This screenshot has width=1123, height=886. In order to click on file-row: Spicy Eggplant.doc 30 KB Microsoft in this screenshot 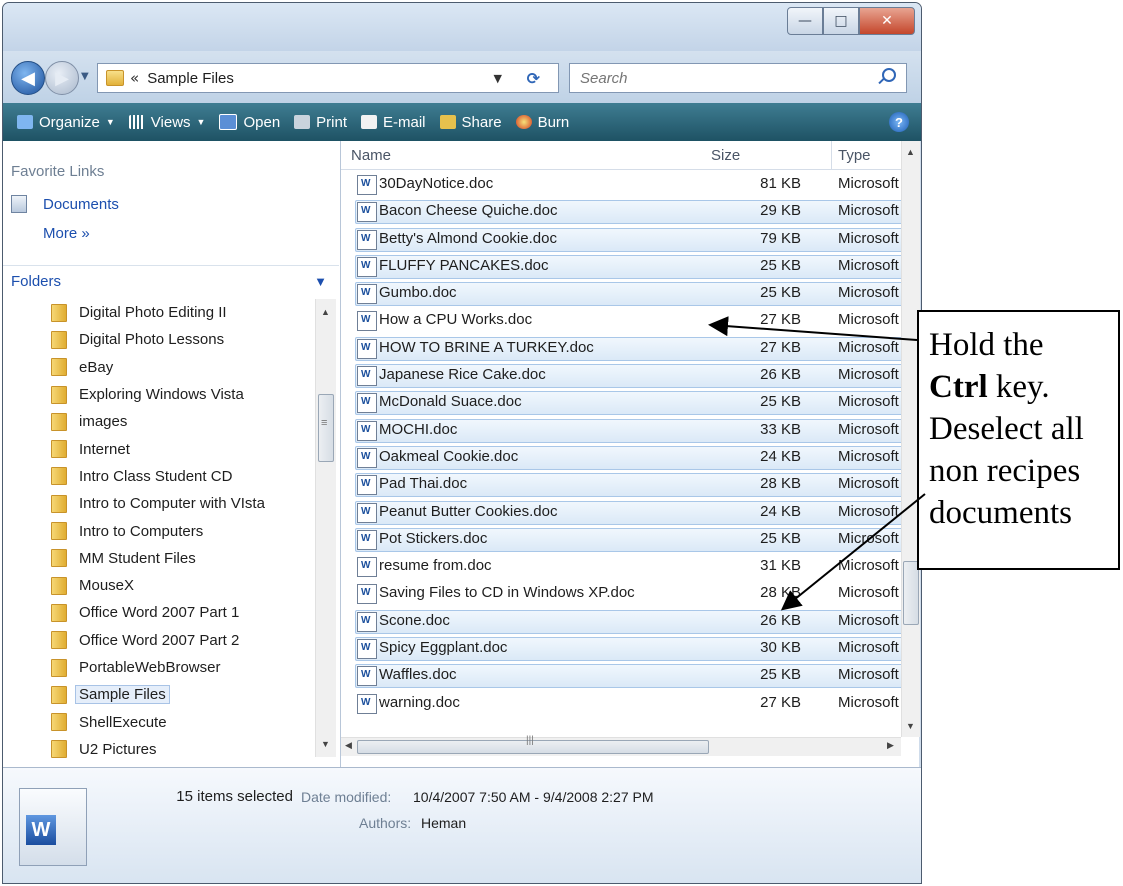, I will do `click(622, 648)`.